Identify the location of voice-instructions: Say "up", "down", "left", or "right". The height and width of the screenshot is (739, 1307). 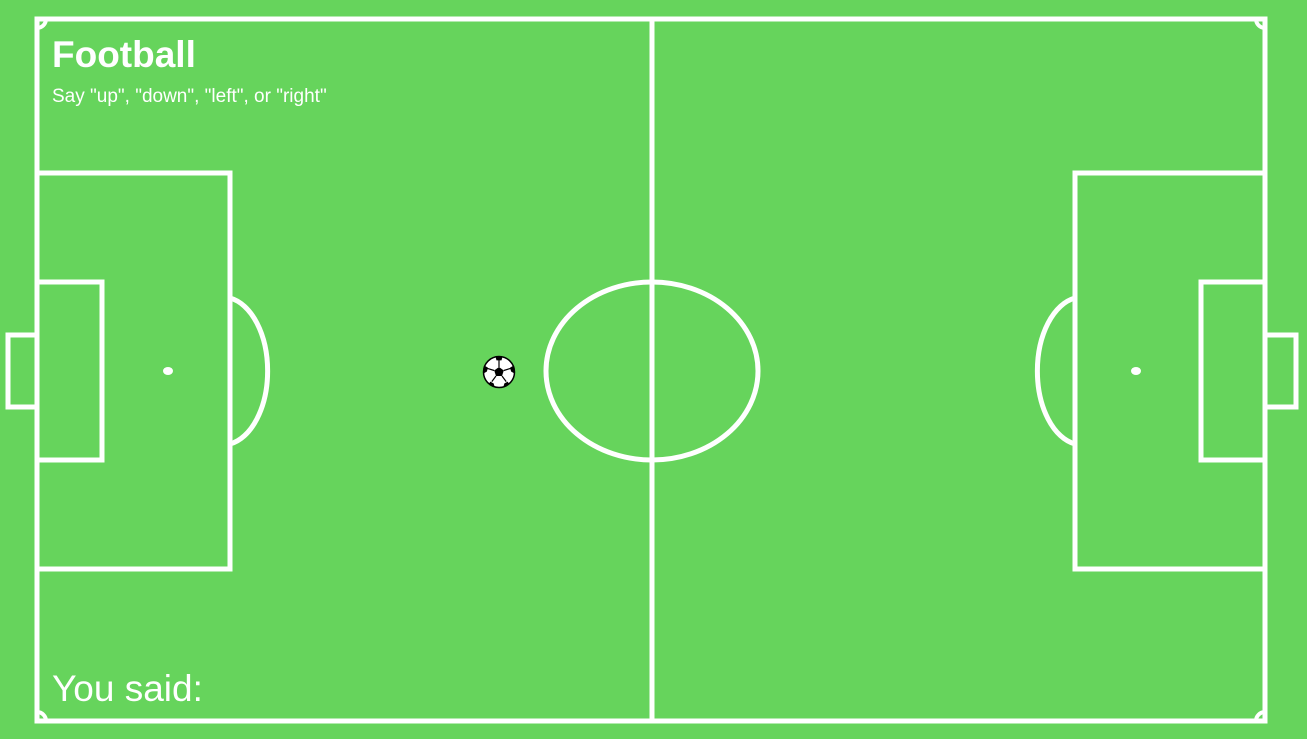
(189, 96).